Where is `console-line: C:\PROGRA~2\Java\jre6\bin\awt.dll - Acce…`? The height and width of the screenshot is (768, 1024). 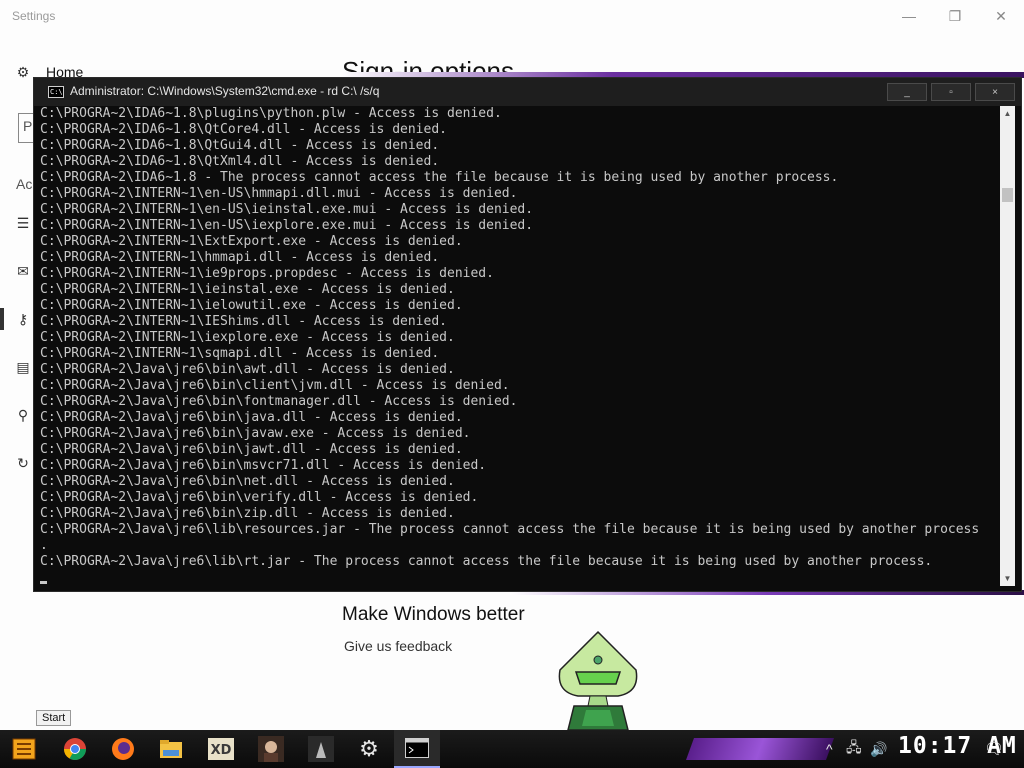
console-line: C:\PROGRA~2\Java\jre6\bin\awt.dll - Acce… is located at coordinates (247, 369).